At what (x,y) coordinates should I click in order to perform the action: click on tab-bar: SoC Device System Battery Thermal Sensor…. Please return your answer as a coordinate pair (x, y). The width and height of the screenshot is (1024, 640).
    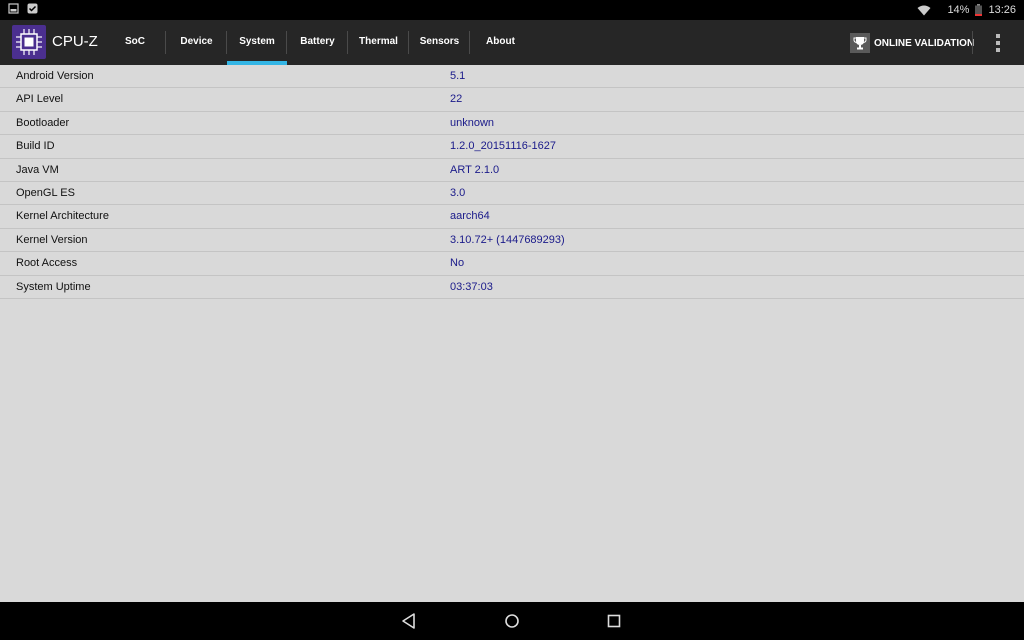
    Looking at the image, I should click on (317, 42).